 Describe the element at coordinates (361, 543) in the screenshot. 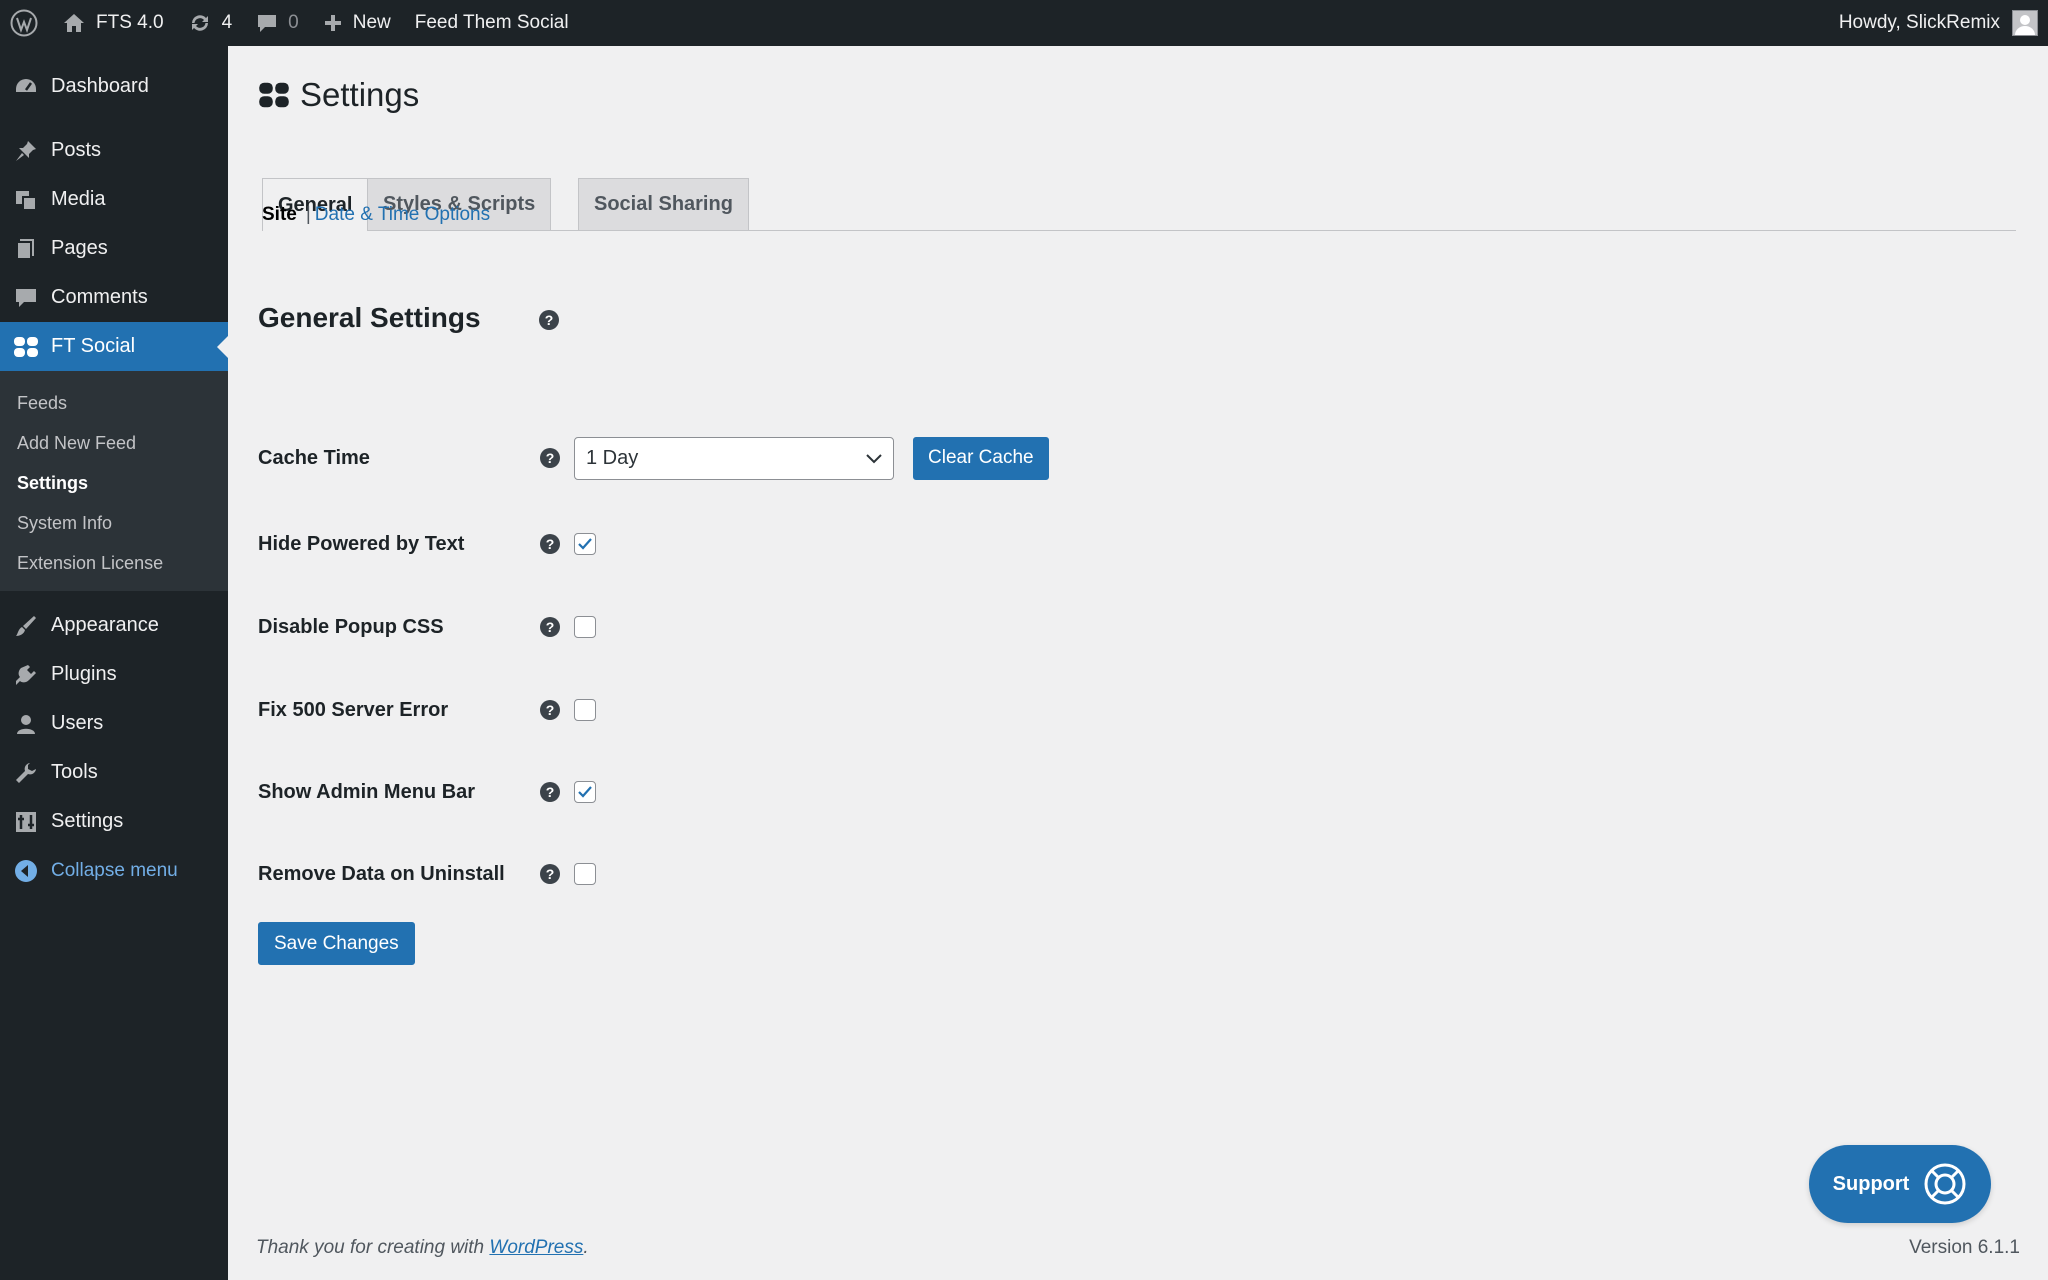

I see `option-label: Hide Powered by Text` at that location.